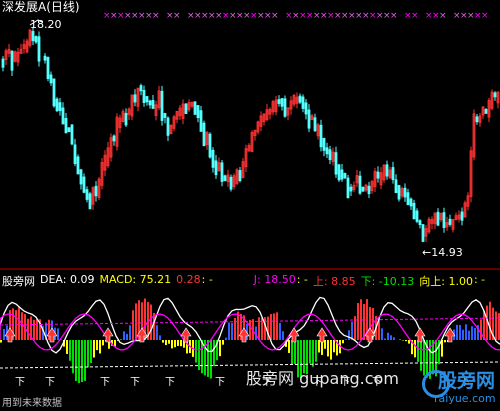  What do you see at coordinates (334, 281) in the screenshot?
I see `up-value: 上: 8.85` at bounding box center [334, 281].